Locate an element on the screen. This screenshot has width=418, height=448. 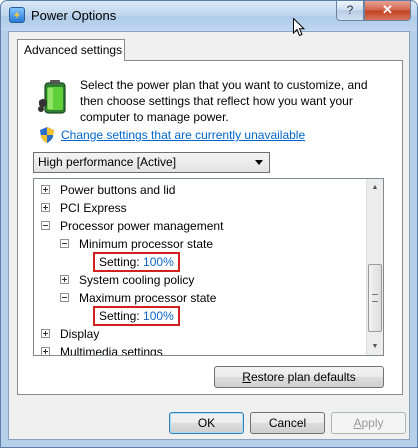
tree-item-label: Power buttons and lid is located at coordinates (118, 190).